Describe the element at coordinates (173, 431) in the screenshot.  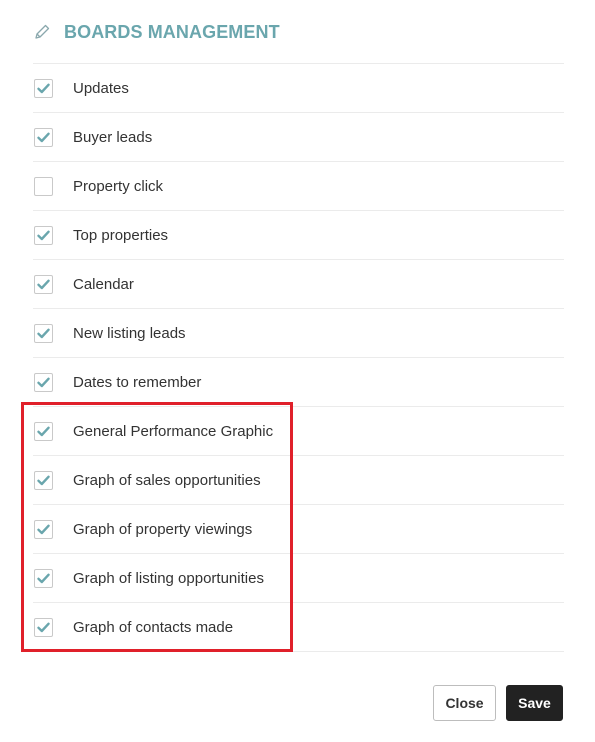
I see `list-item-label: General Performance Graphic` at that location.